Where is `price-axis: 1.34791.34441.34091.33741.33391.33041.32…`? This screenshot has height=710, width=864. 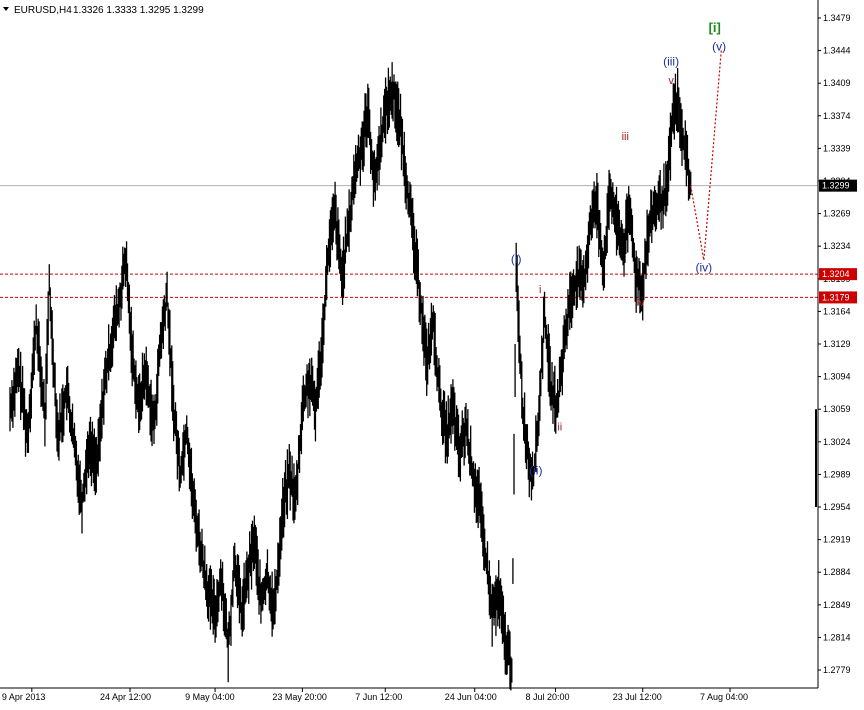 price-axis: 1.34791.34441.34091.33741.33391.33041.32… is located at coordinates (834, 344).